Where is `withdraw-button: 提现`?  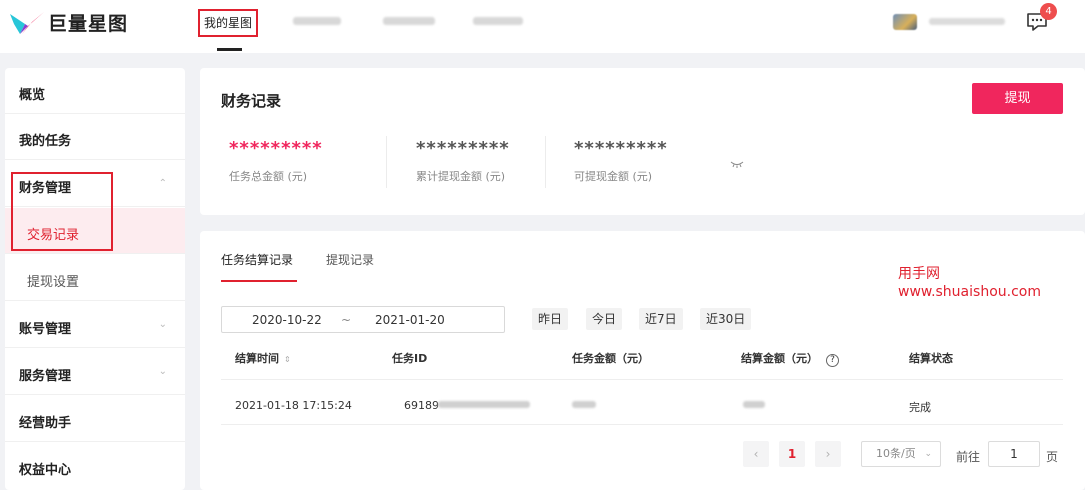 withdraw-button: 提现 is located at coordinates (1017, 98).